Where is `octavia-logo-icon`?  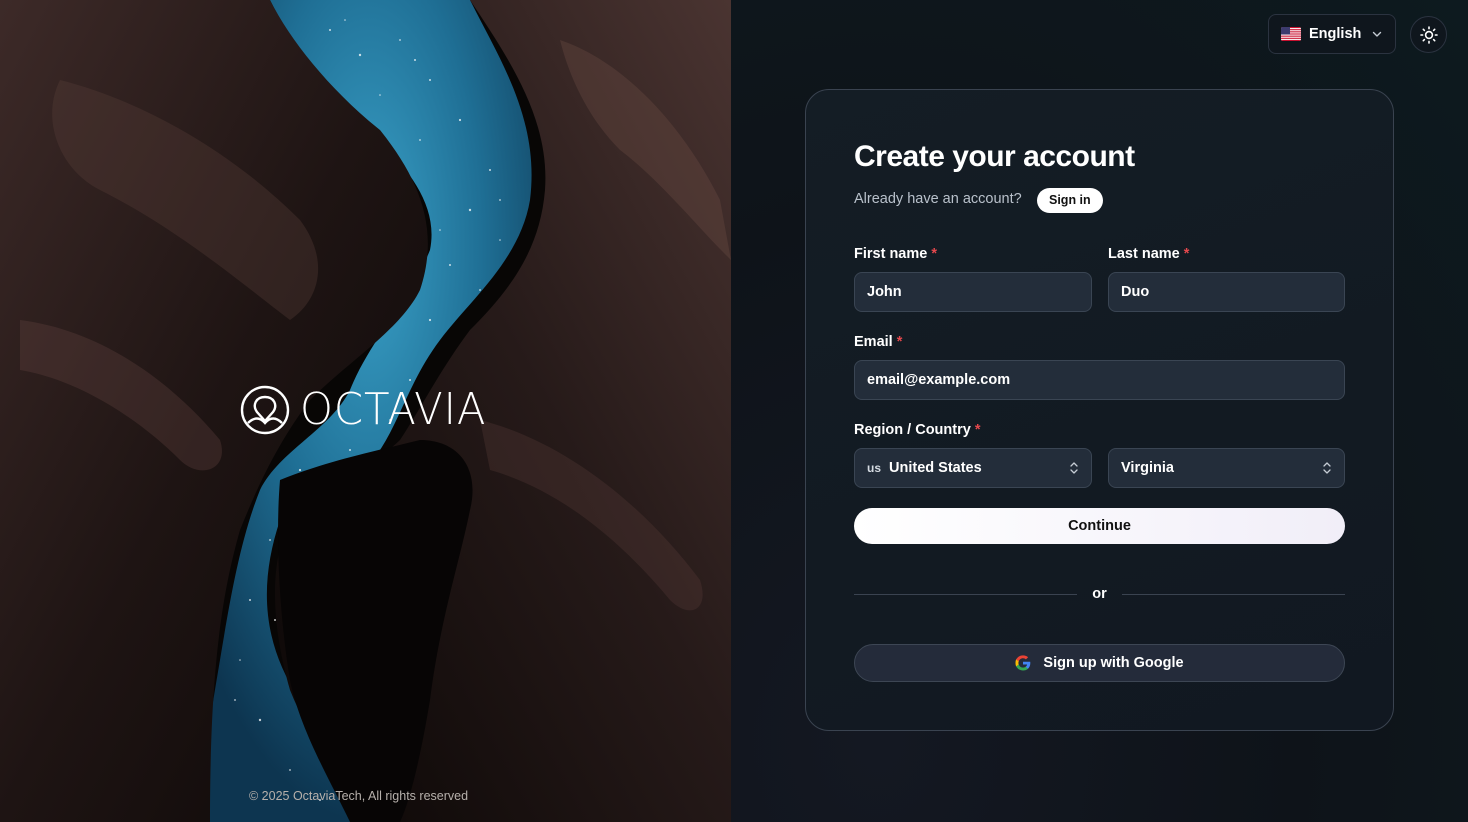 octavia-logo-icon is located at coordinates (265, 410).